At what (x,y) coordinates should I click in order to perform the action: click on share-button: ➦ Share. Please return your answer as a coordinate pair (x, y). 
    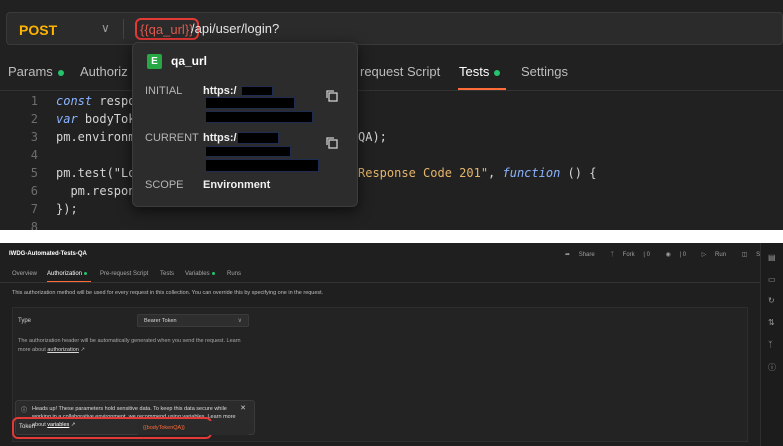
    Looking at the image, I should click on (583, 255).